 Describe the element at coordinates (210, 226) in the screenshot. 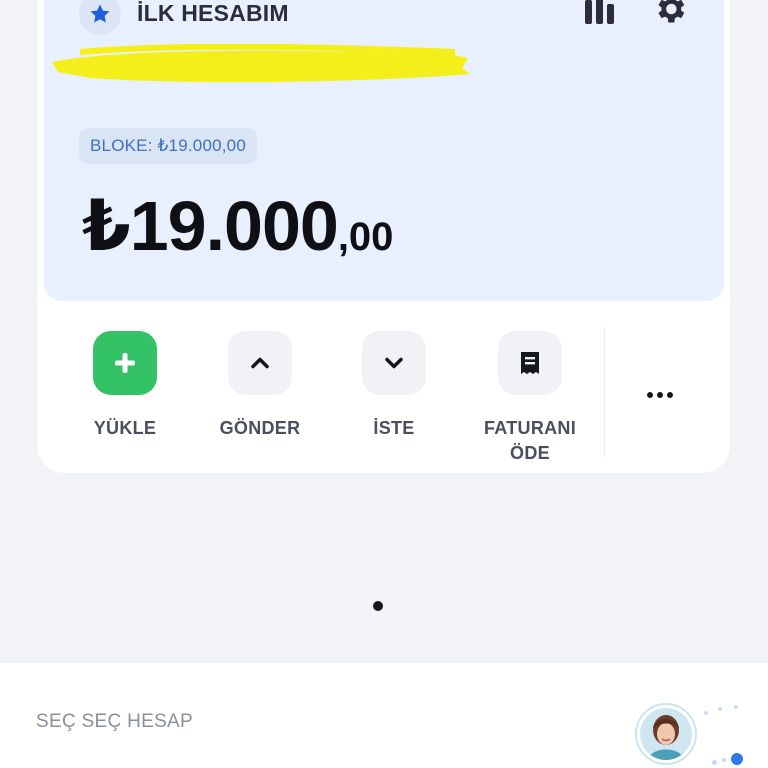

I see `balance-main: ₺19.000` at that location.